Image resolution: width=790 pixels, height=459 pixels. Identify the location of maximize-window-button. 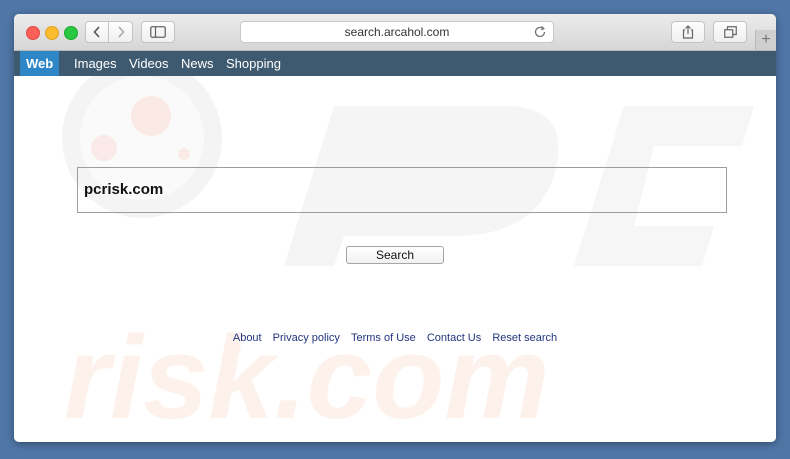
(71, 33).